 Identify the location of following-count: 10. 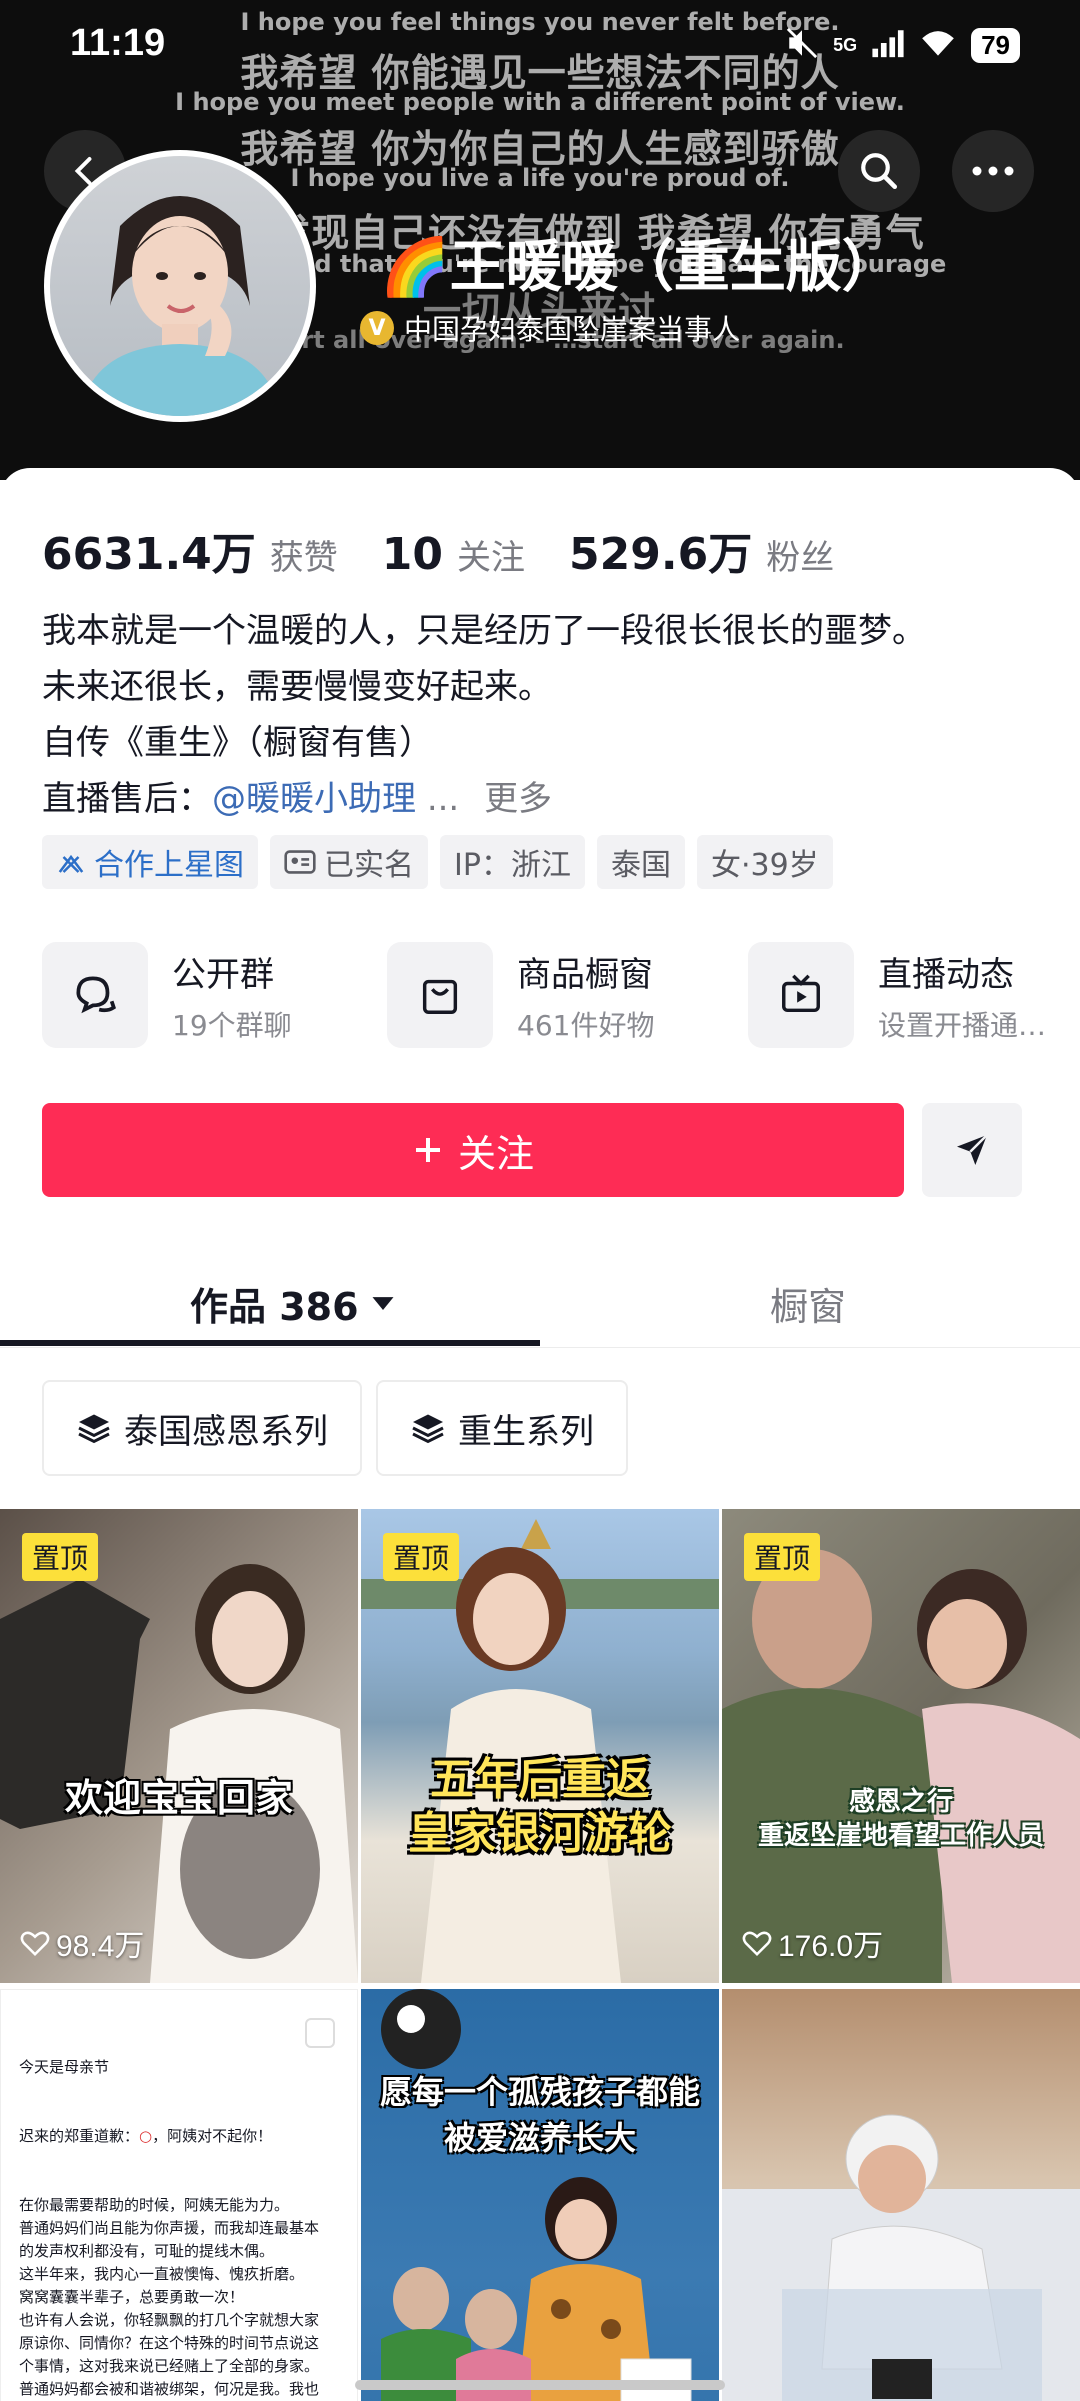
(412, 554).